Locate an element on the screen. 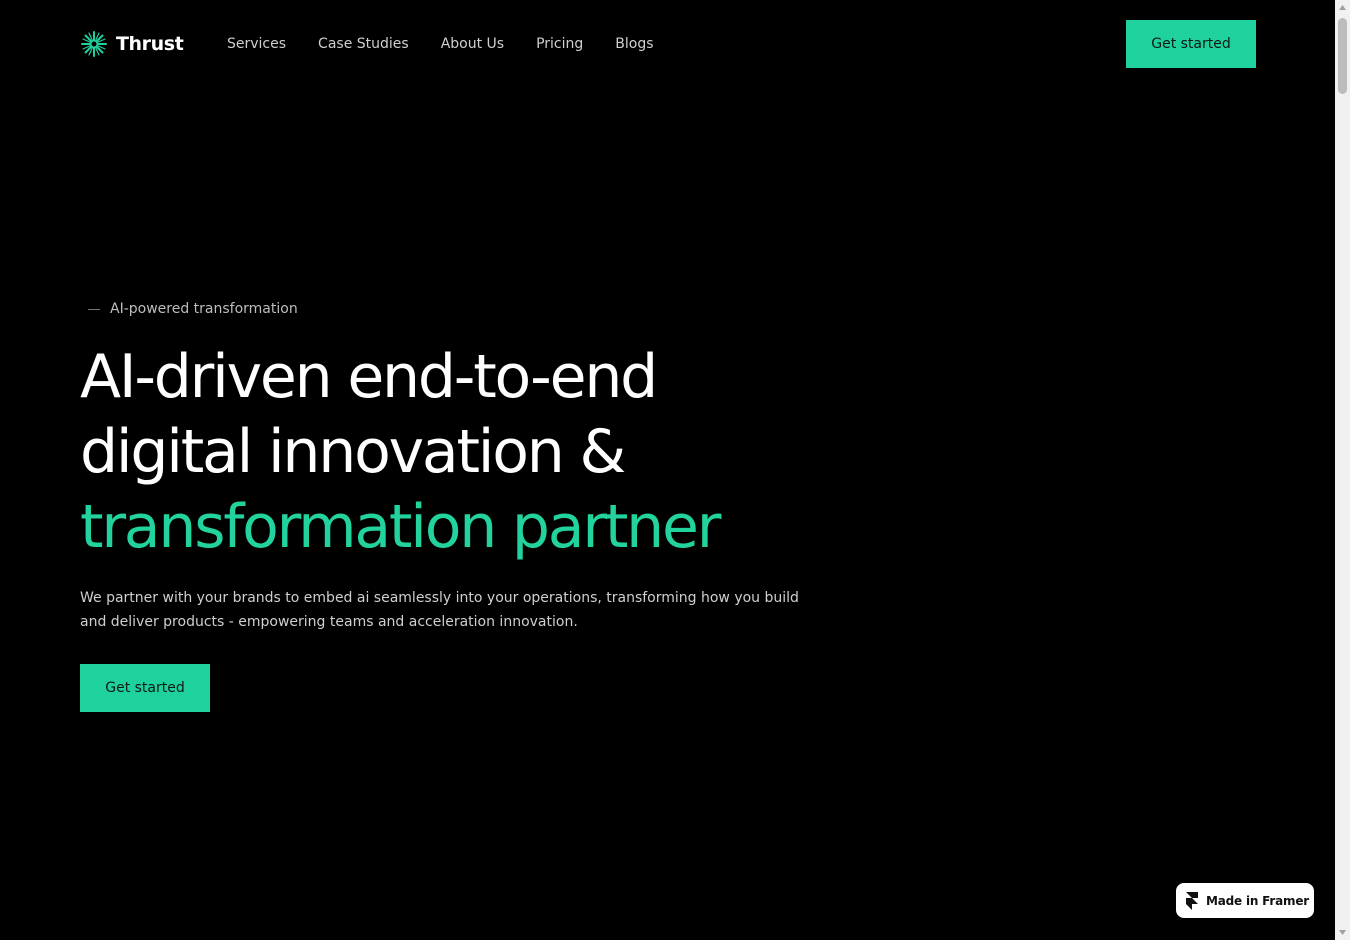  hero-get-started-button: Get started is located at coordinates (145, 688).